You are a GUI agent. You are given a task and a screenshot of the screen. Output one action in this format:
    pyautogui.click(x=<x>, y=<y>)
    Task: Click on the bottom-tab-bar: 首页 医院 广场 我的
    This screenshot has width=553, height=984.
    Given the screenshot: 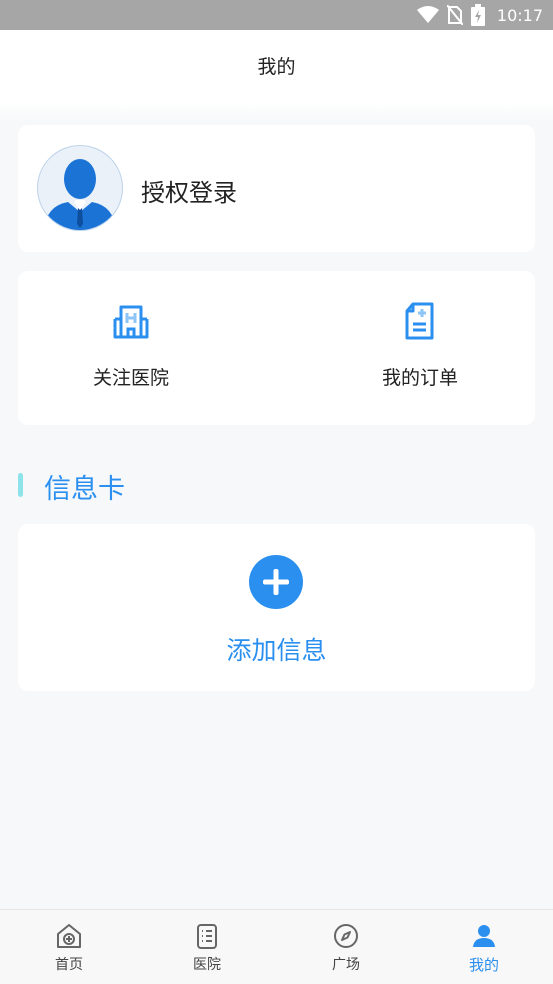 What is the action you would take?
    pyautogui.click(x=276, y=946)
    